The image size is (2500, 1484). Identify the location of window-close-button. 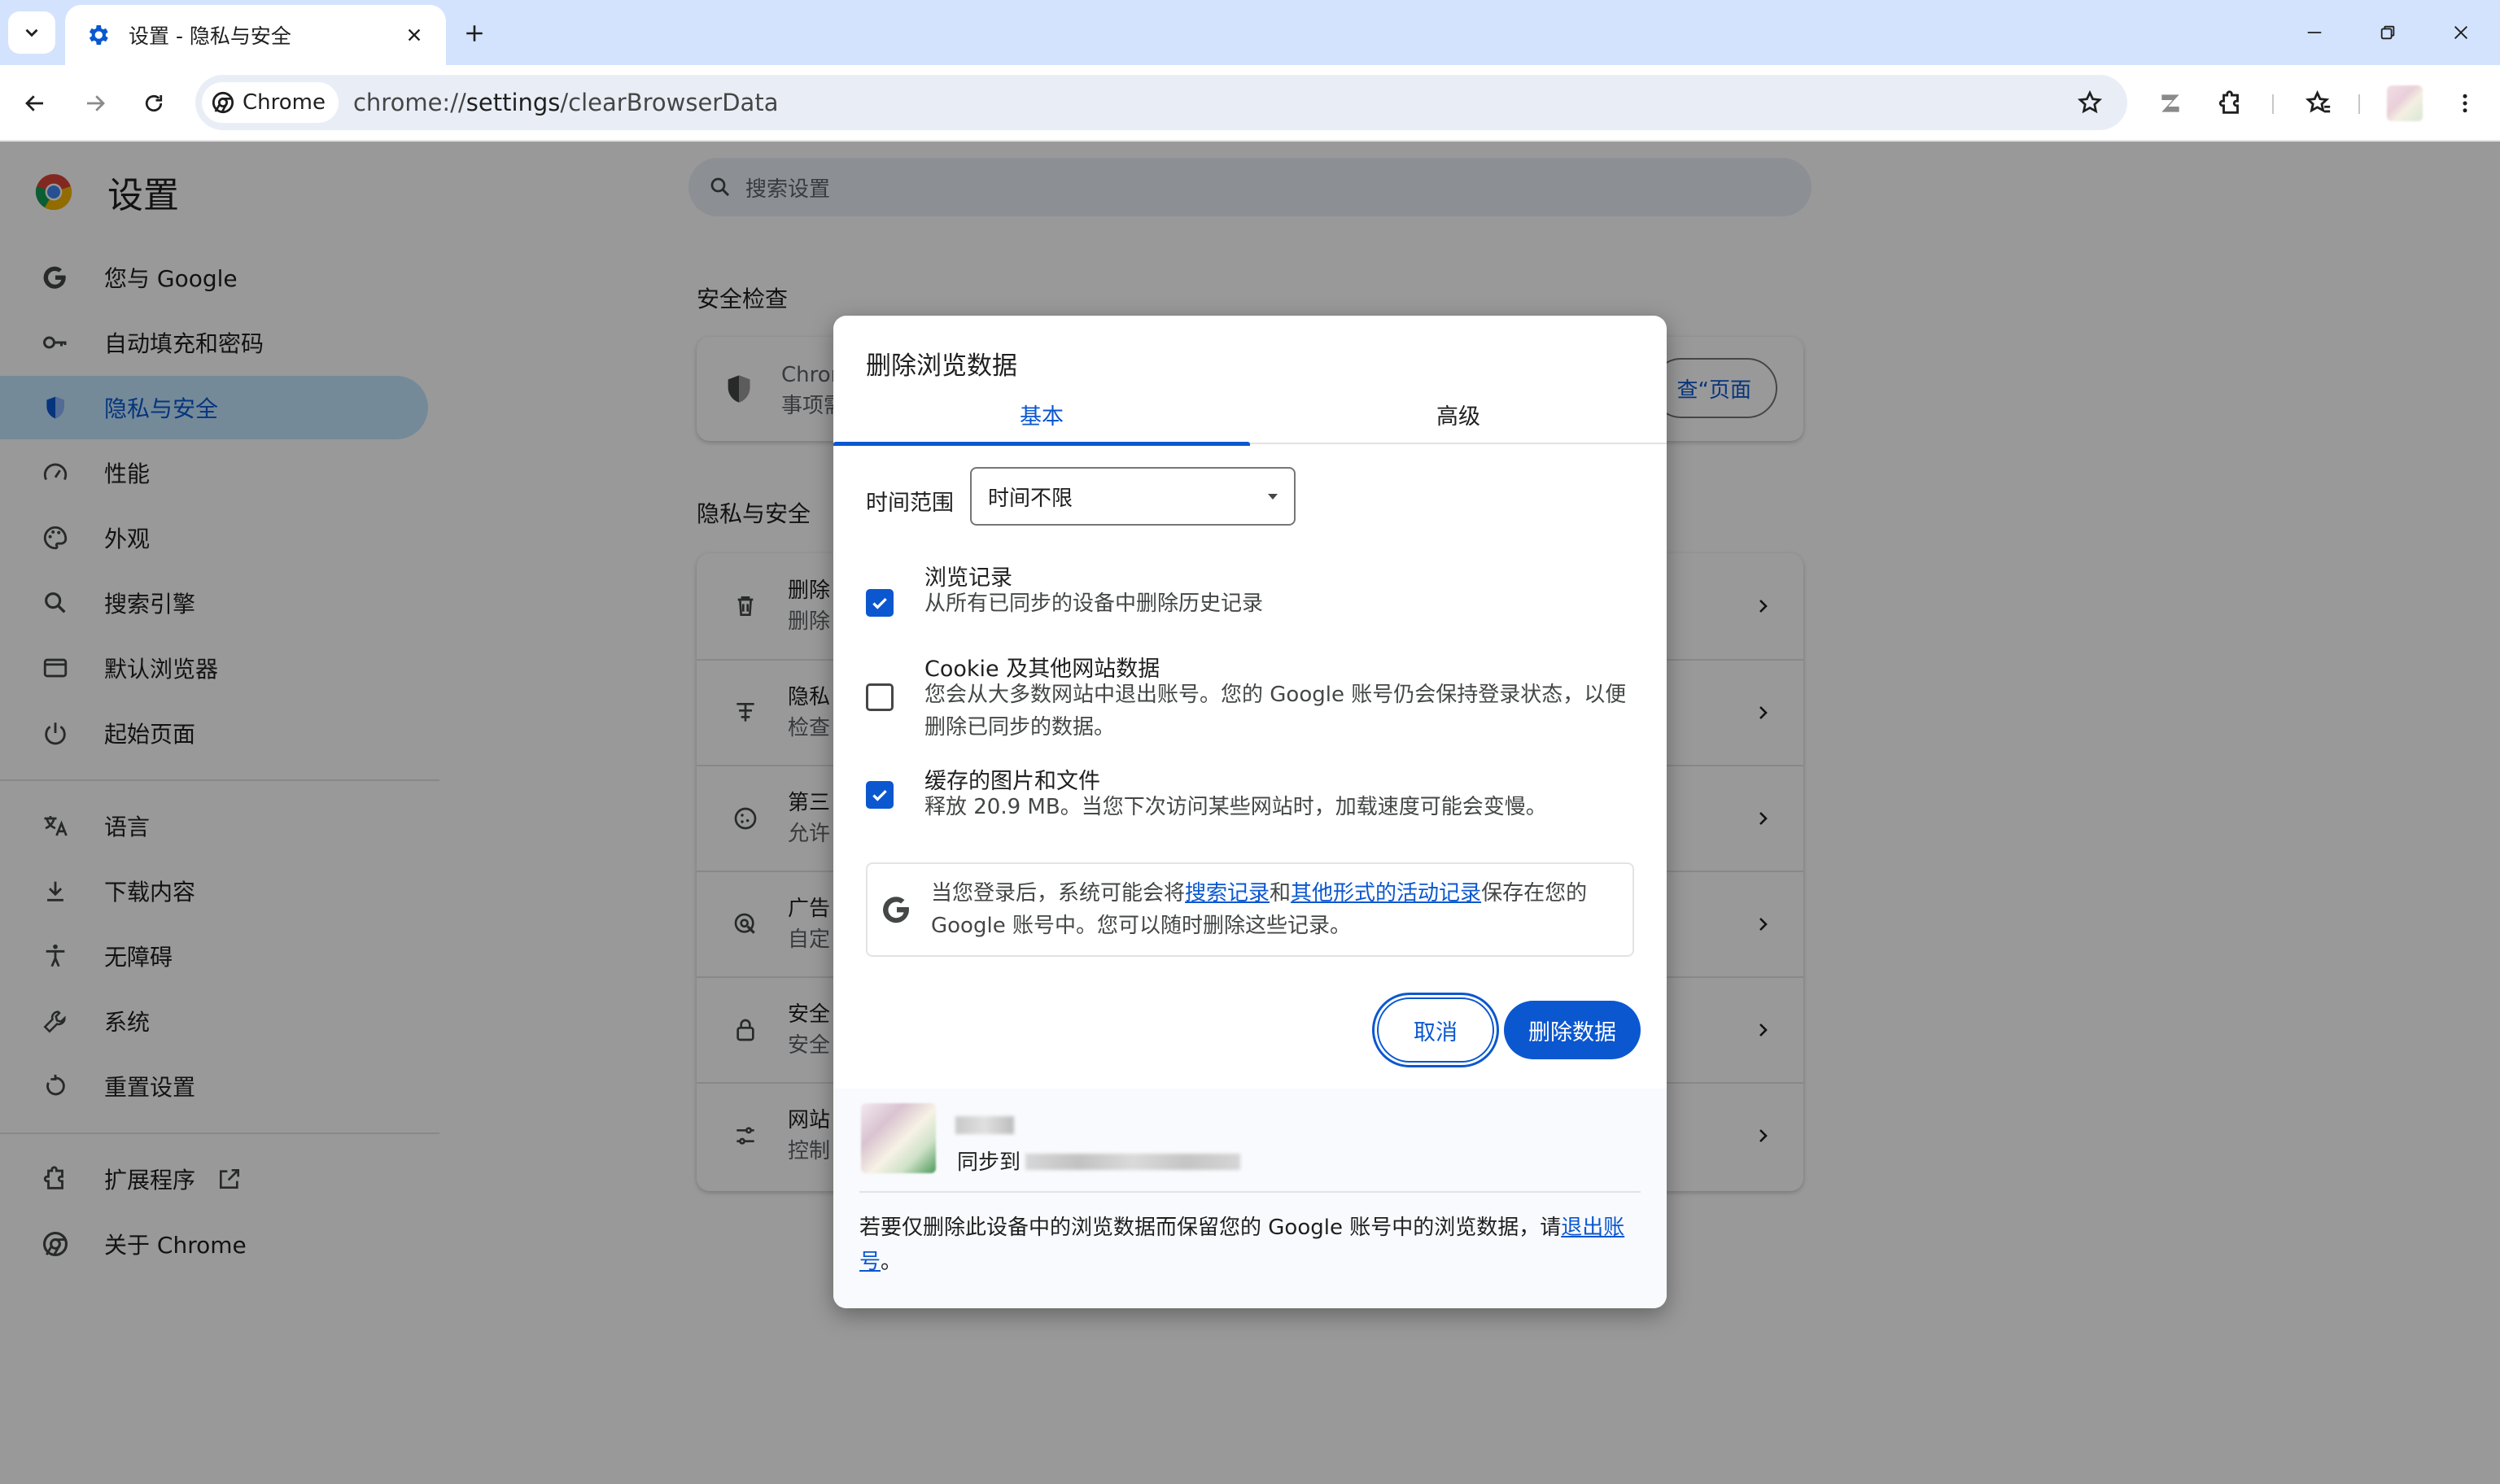
(2461, 33).